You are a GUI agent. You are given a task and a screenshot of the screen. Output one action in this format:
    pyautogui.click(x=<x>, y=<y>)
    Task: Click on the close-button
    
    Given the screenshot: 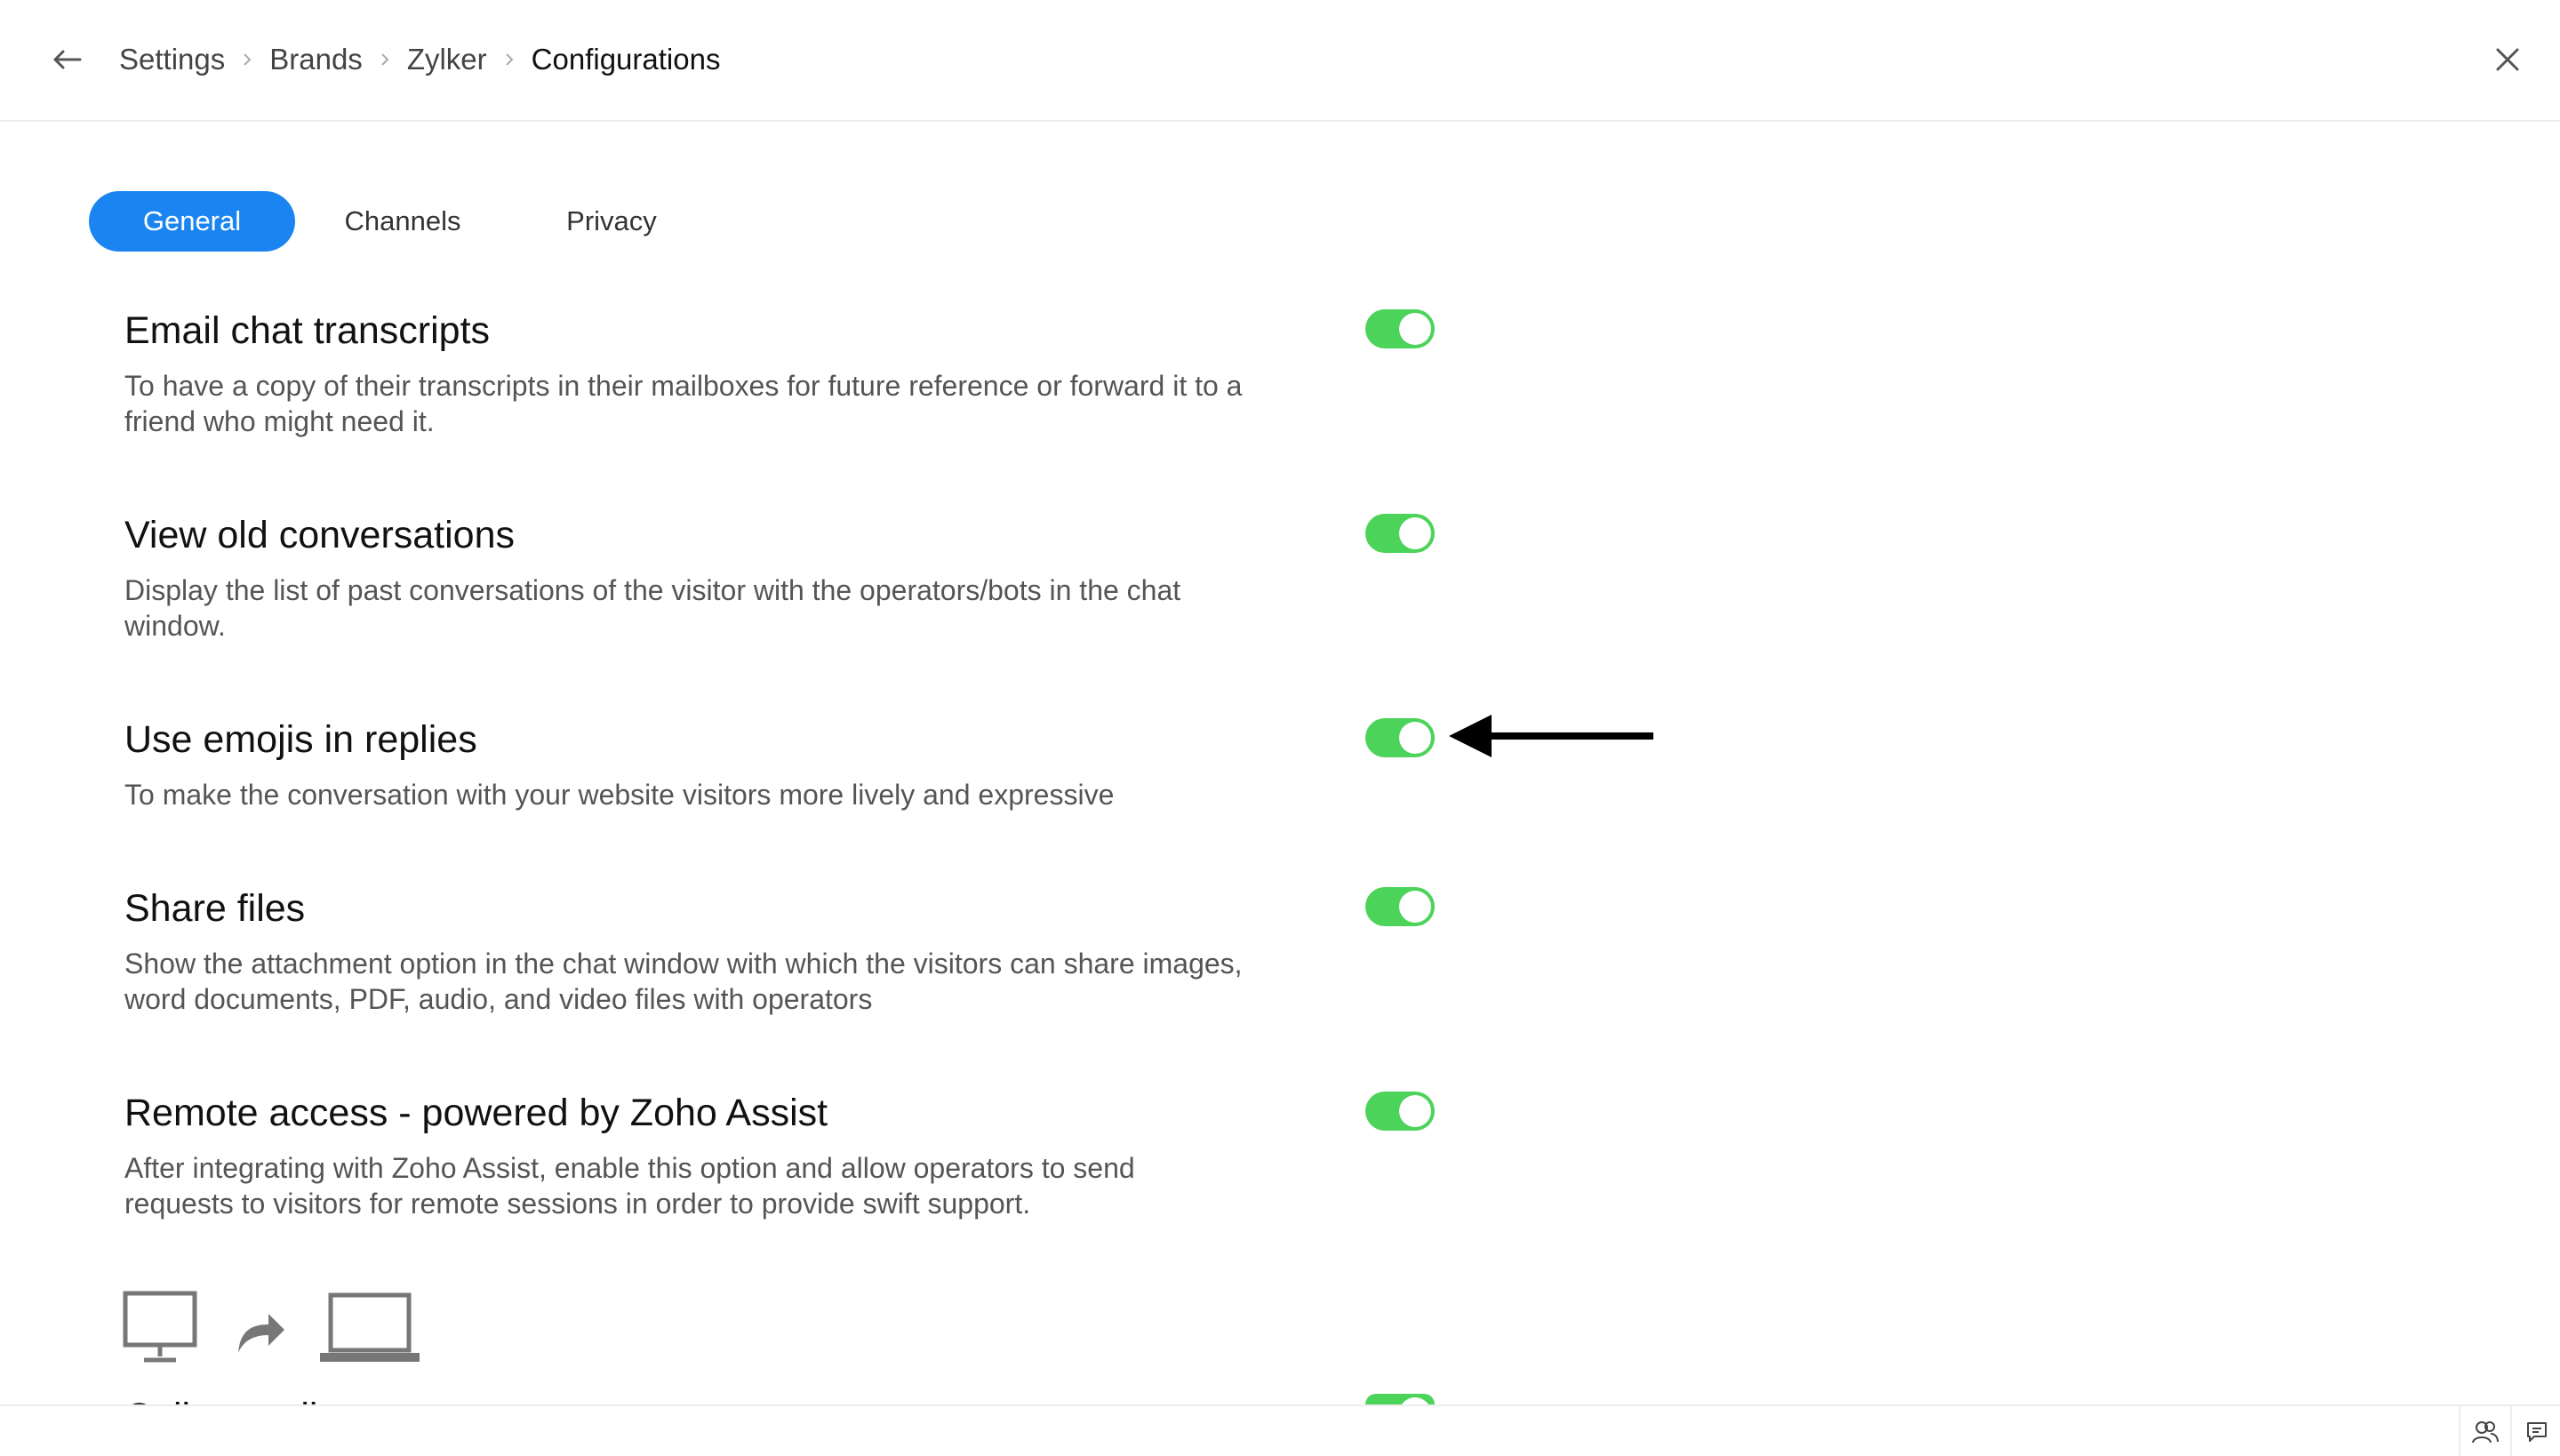 What is the action you would take?
    pyautogui.click(x=2507, y=59)
    